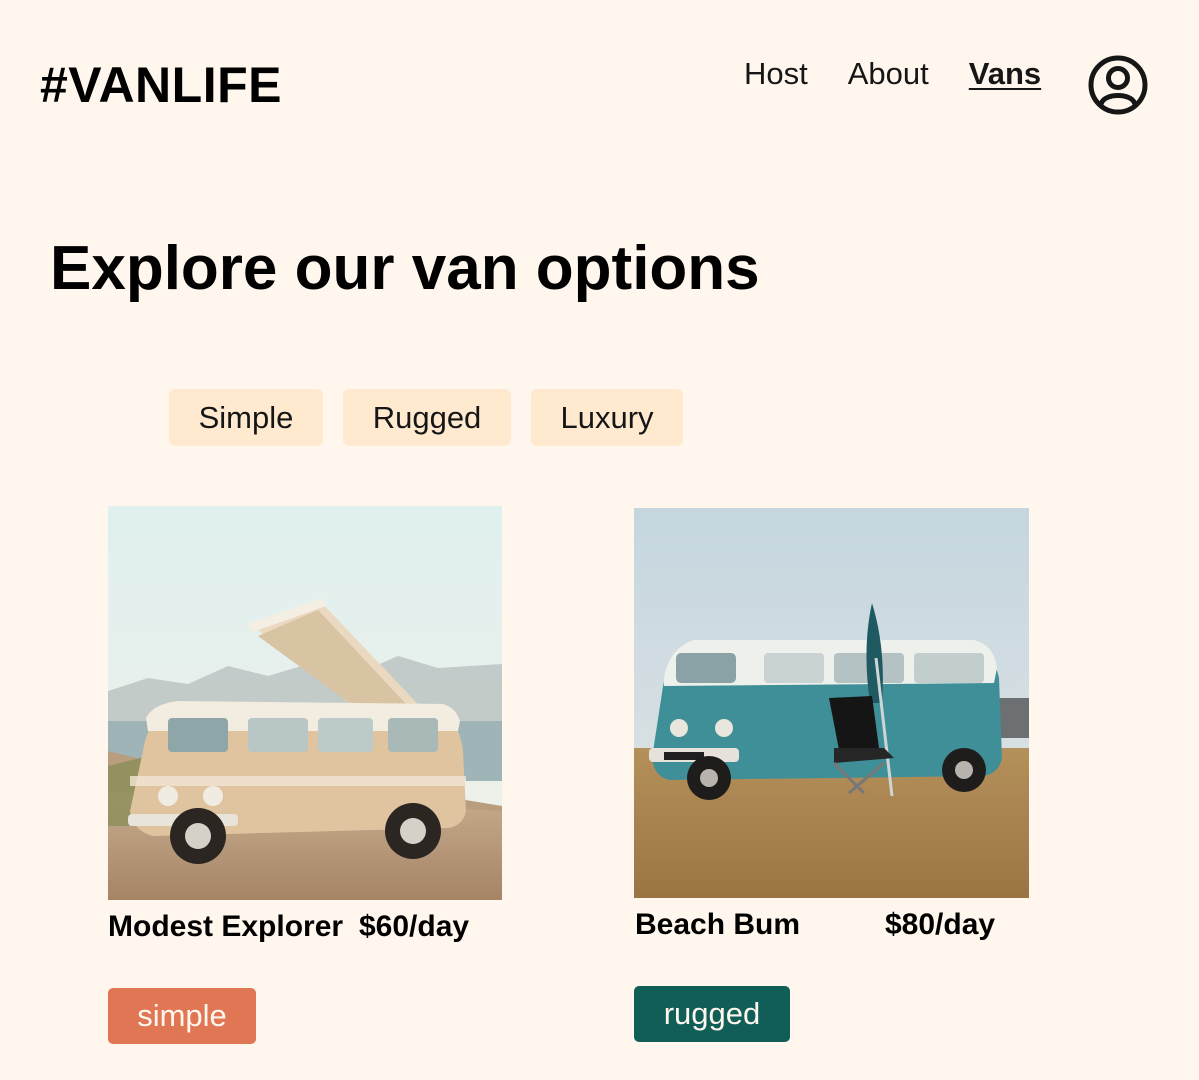 This screenshot has height=1080, width=1199. I want to click on van-card-modest-explorer: Modest Explorer $60/day, so click(305, 728).